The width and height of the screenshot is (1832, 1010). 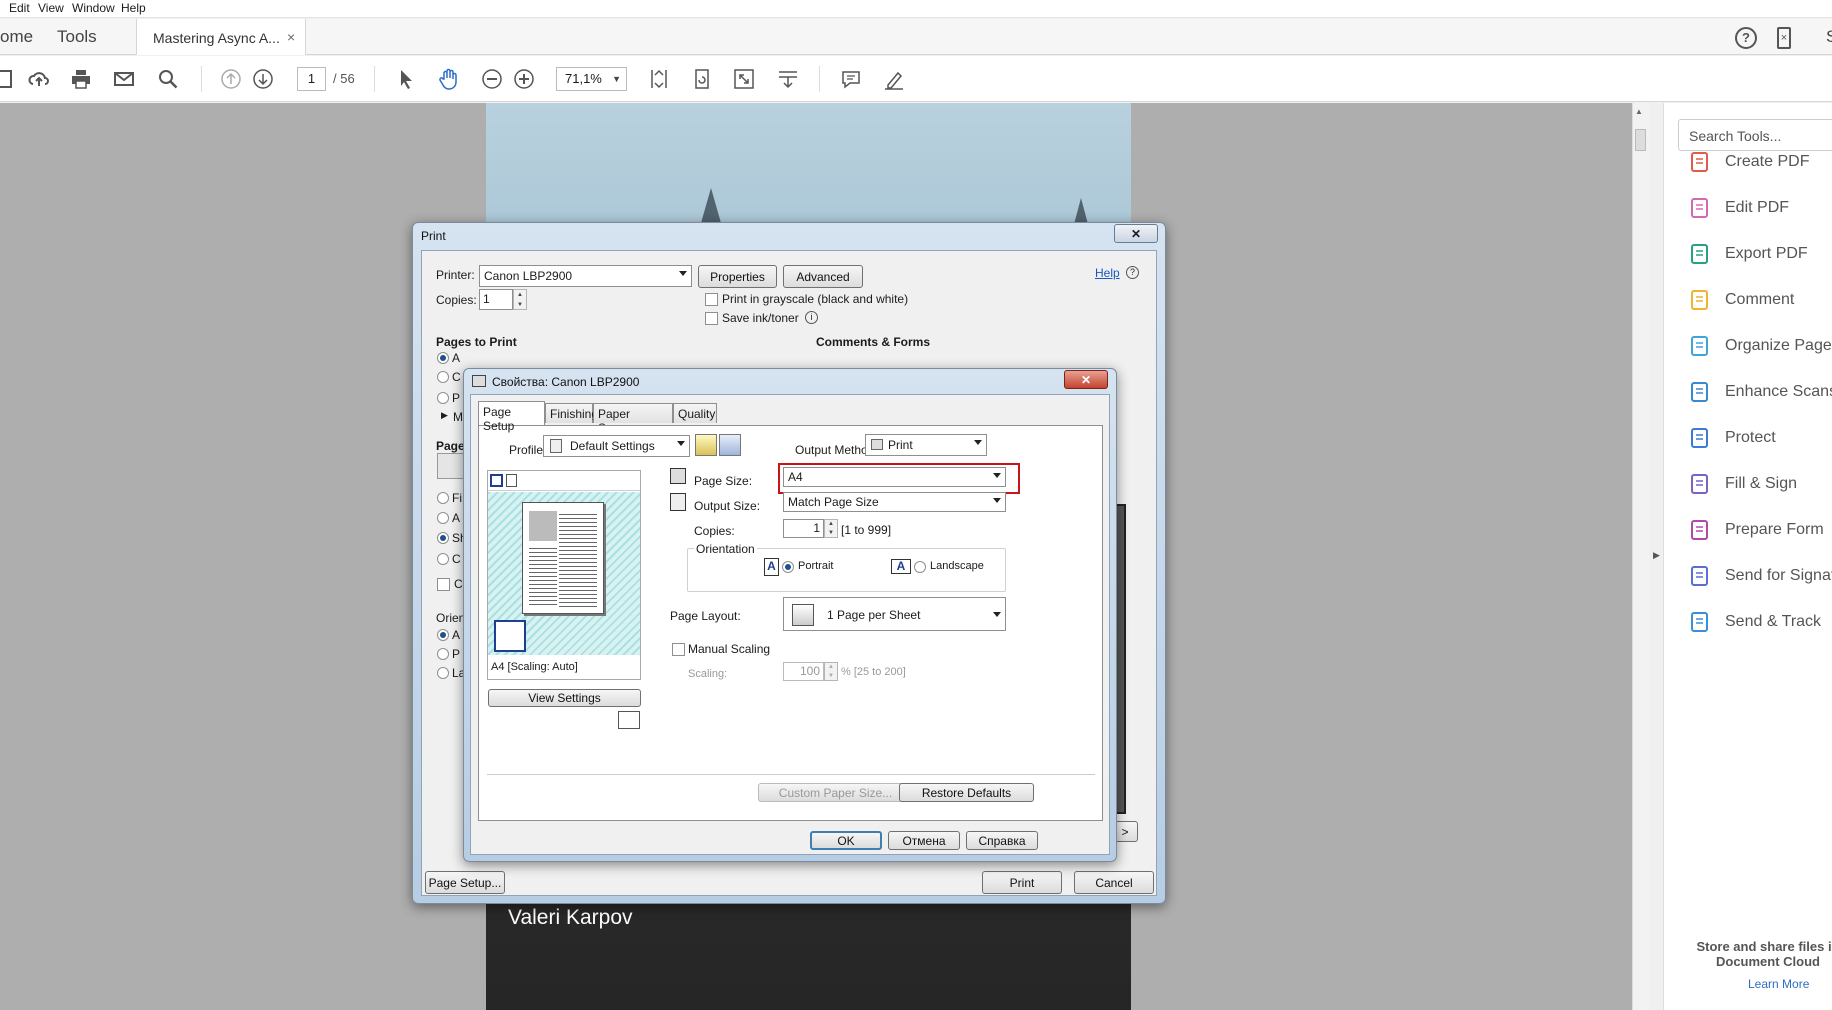 I want to click on pages-current-radio, so click(x=443, y=377).